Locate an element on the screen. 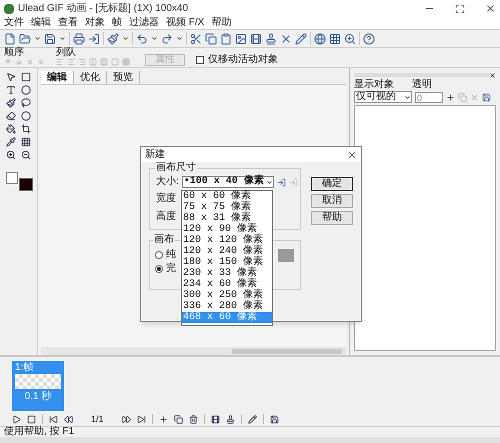  eyedropper-icon is located at coordinates (11, 142).